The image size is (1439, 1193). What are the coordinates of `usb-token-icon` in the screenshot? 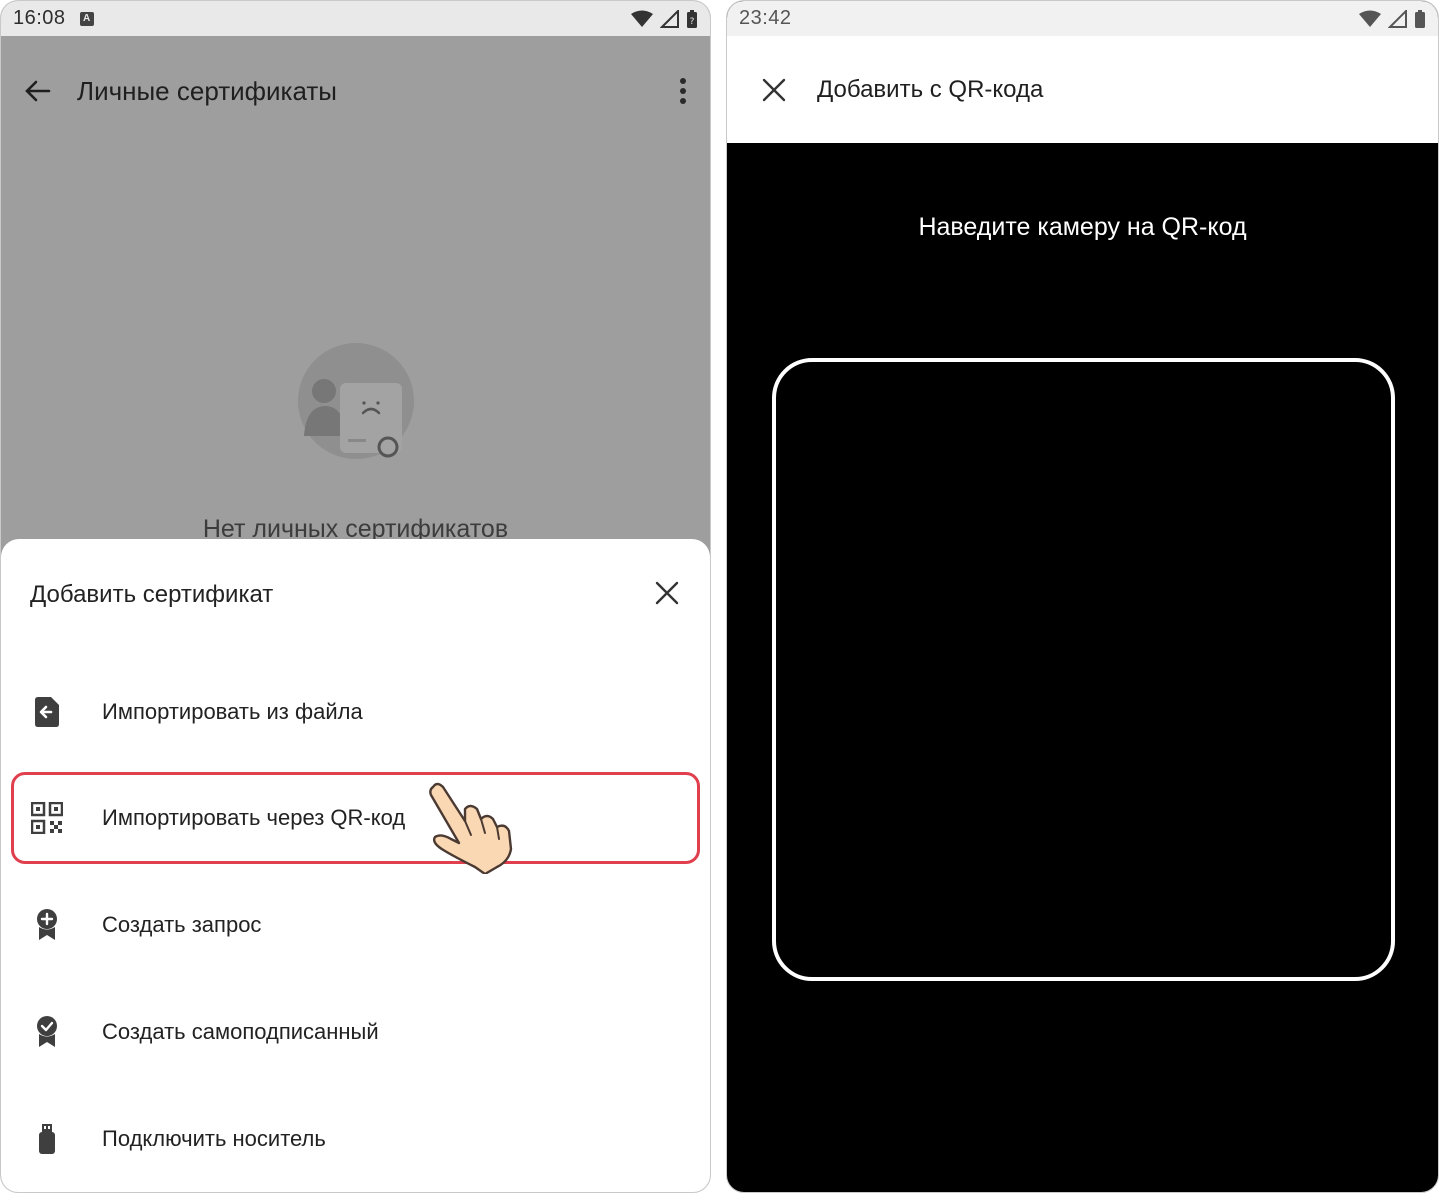 It's located at (47, 1139).